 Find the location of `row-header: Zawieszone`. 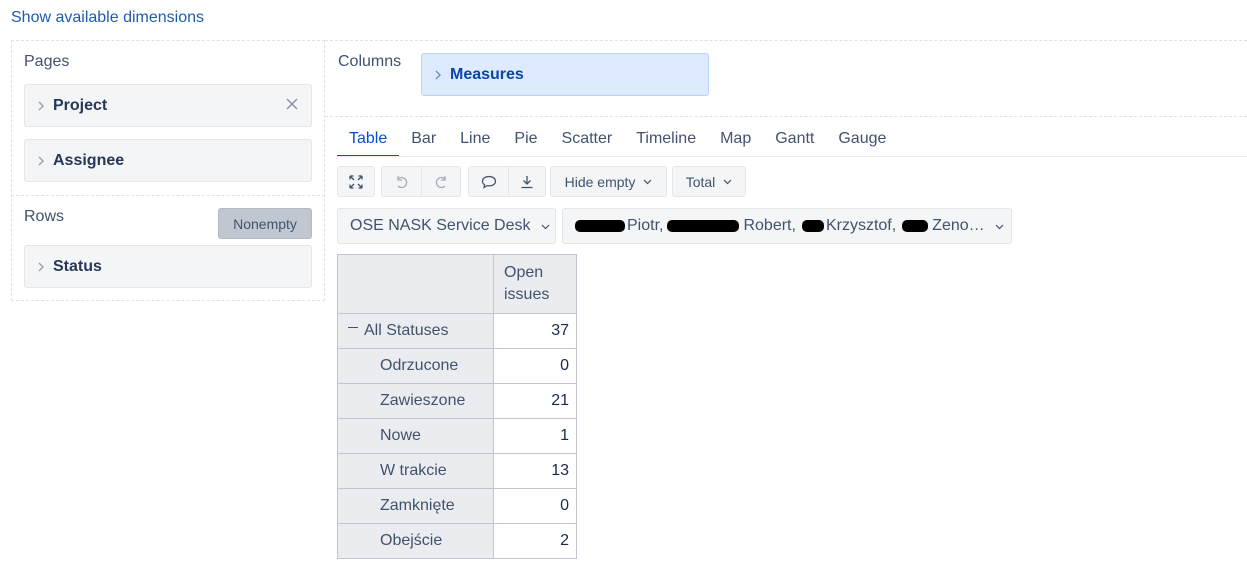

row-header: Zawieszone is located at coordinates (415, 401).